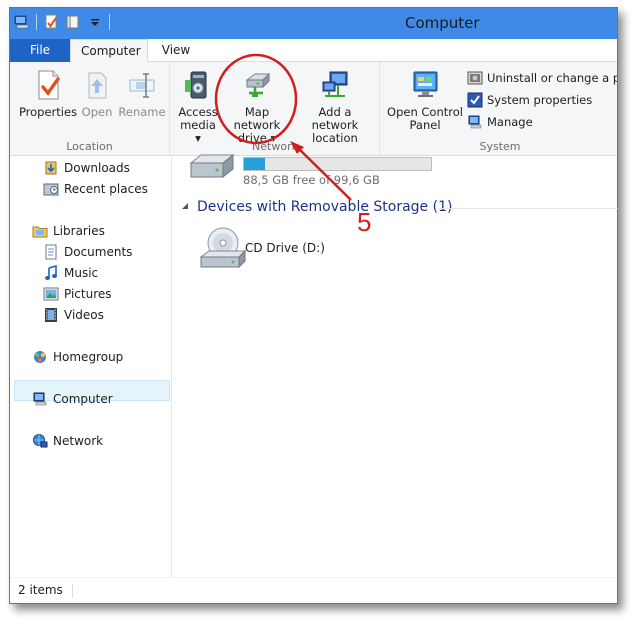 The image size is (640, 626). I want to click on downloads-icon, so click(51, 168).